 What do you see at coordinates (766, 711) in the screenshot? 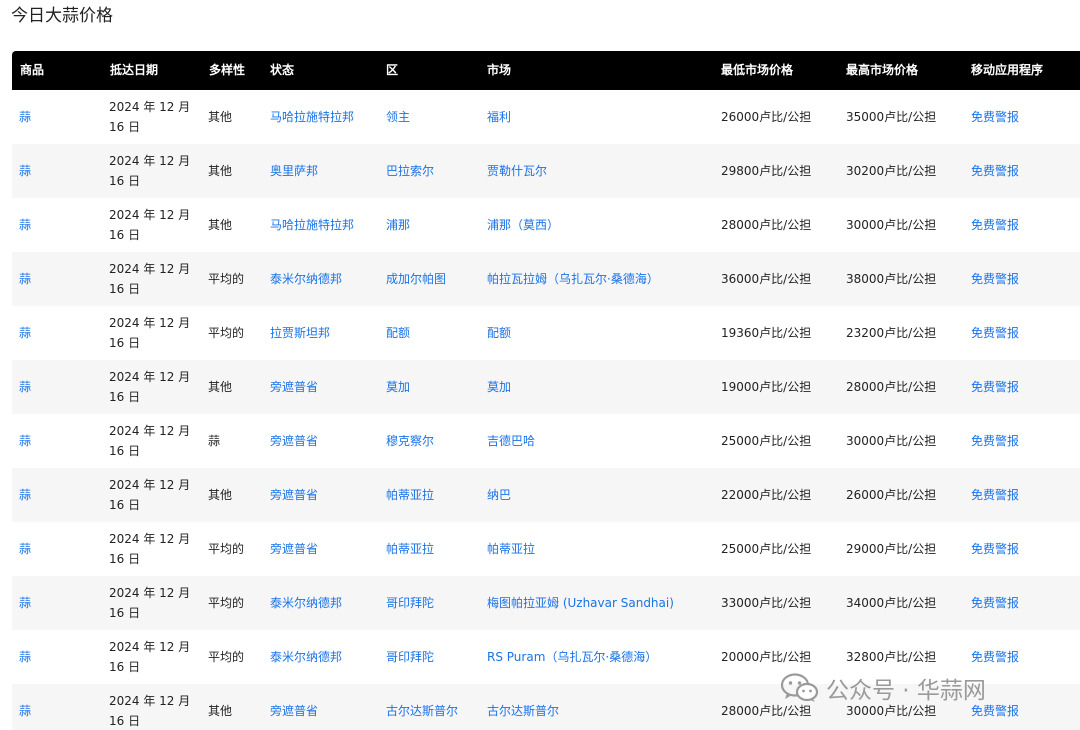
I see `min-price: 28000卢比/公担` at bounding box center [766, 711].